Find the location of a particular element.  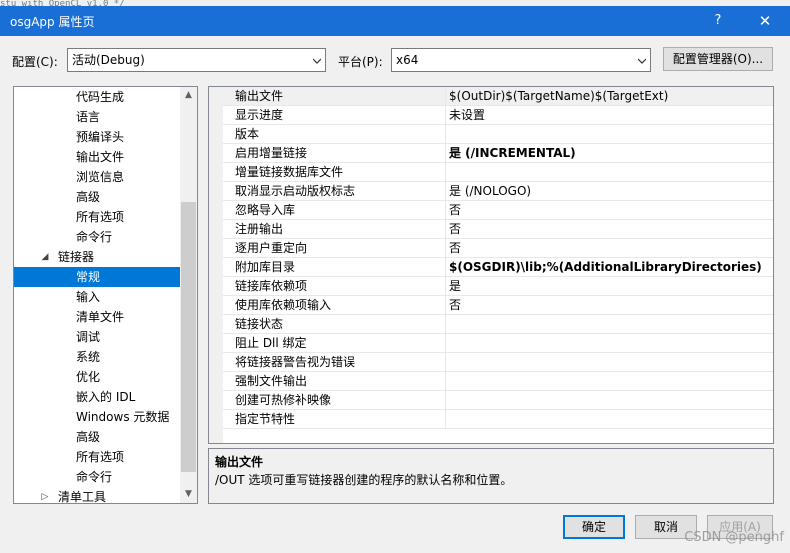

property-row: 逐用户重定向否 is located at coordinates (498, 248).